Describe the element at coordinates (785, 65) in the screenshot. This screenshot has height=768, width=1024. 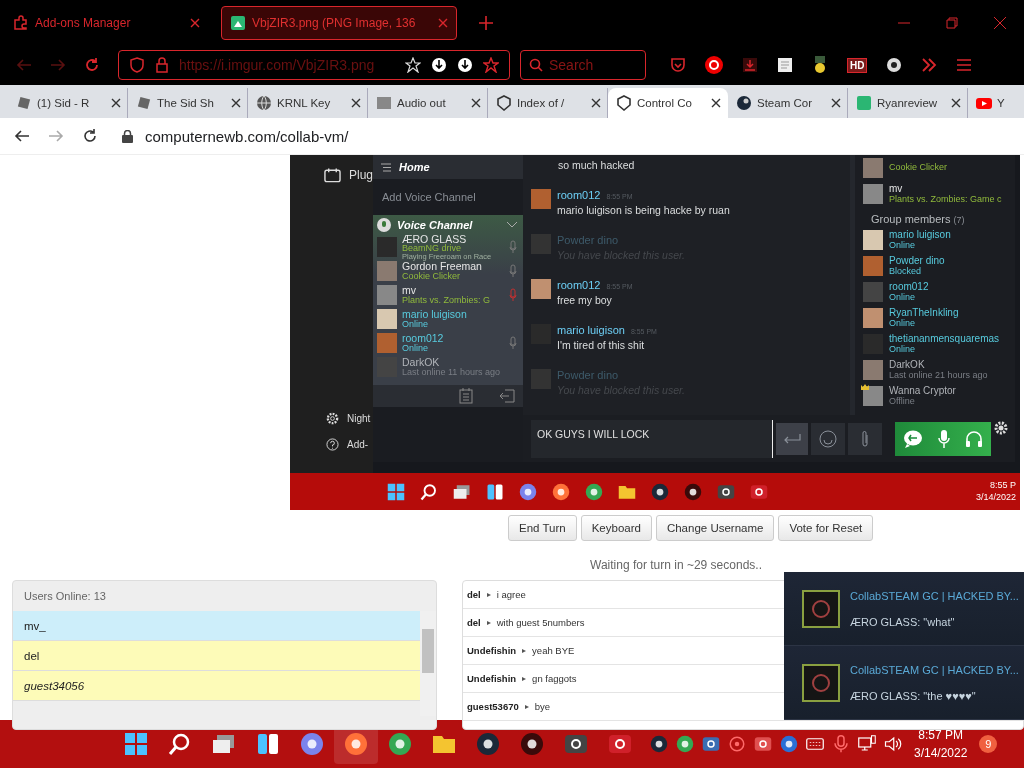
I see `note-icon` at that location.